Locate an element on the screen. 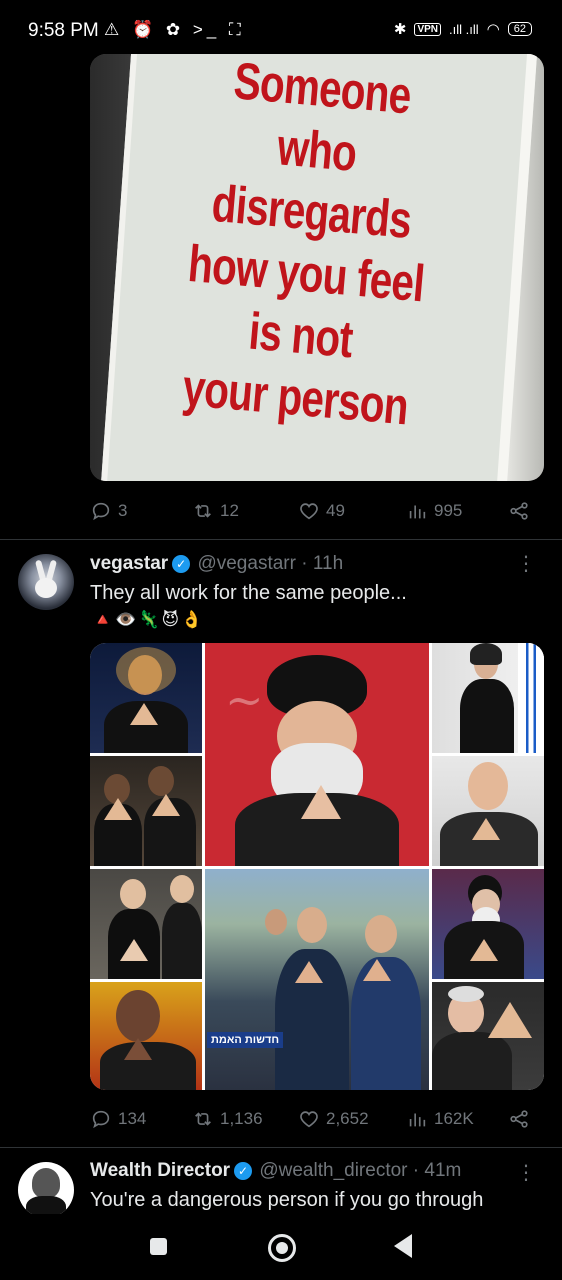  back-button is located at coordinates (403, 1246).